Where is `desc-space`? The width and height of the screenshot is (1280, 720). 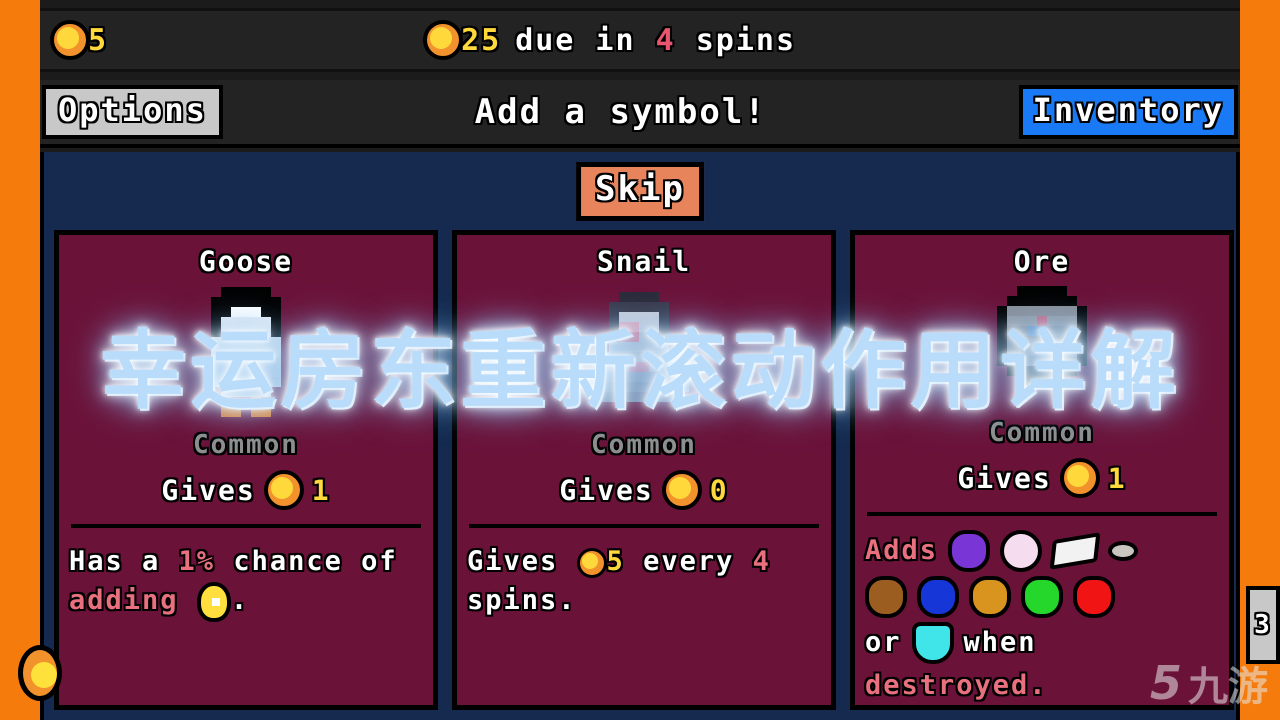
desc-space is located at coordinates (188, 600).